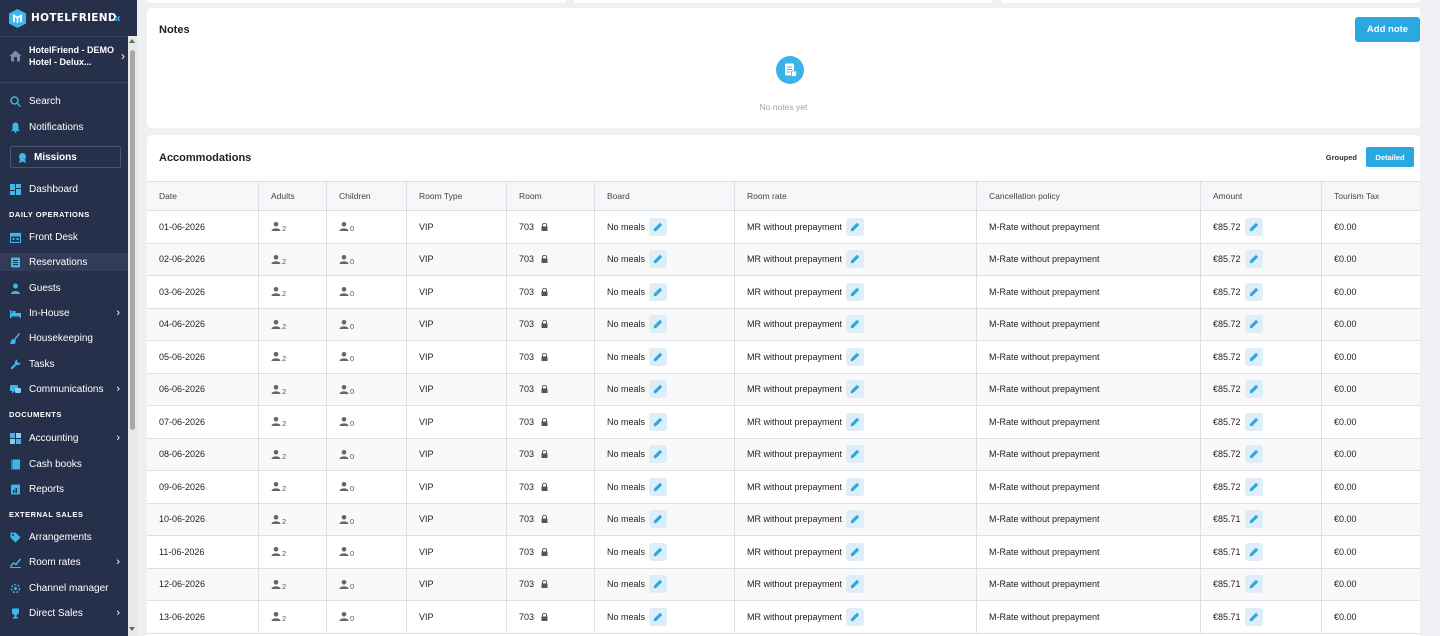  Describe the element at coordinates (64, 262) in the screenshot. I see `nav-reservations: Reservations` at that location.